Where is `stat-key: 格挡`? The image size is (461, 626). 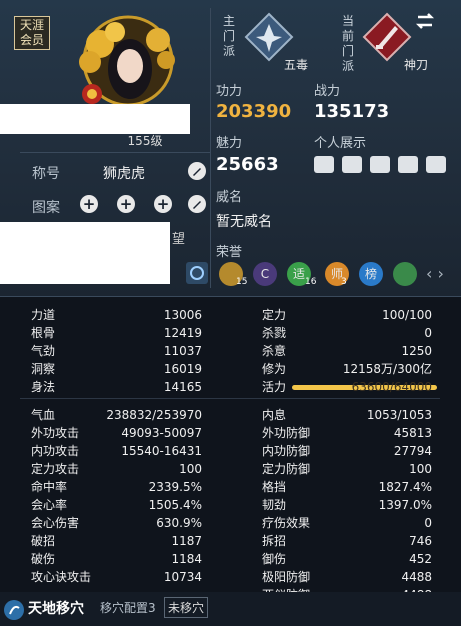
stat-key: 格挡 is located at coordinates (274, 487).